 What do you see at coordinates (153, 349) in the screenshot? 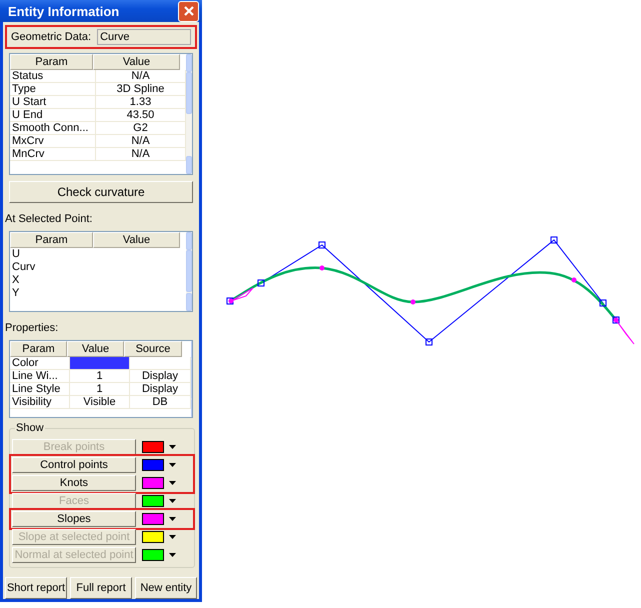
I see `column-header: Source` at bounding box center [153, 349].